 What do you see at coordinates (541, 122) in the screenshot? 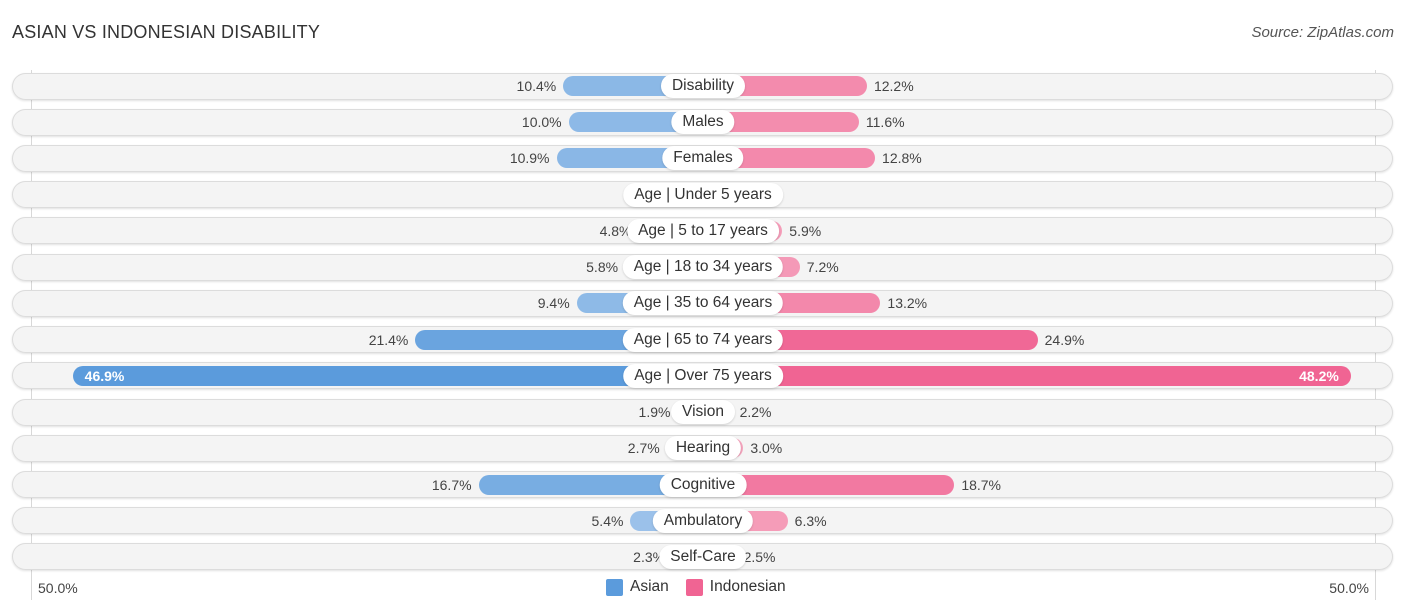
I see `value-label-asian: 10.0%` at bounding box center [541, 122].